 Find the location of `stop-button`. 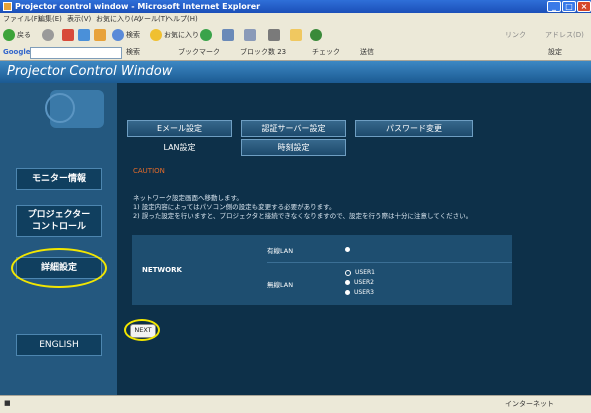

stop-button is located at coordinates (69, 35).